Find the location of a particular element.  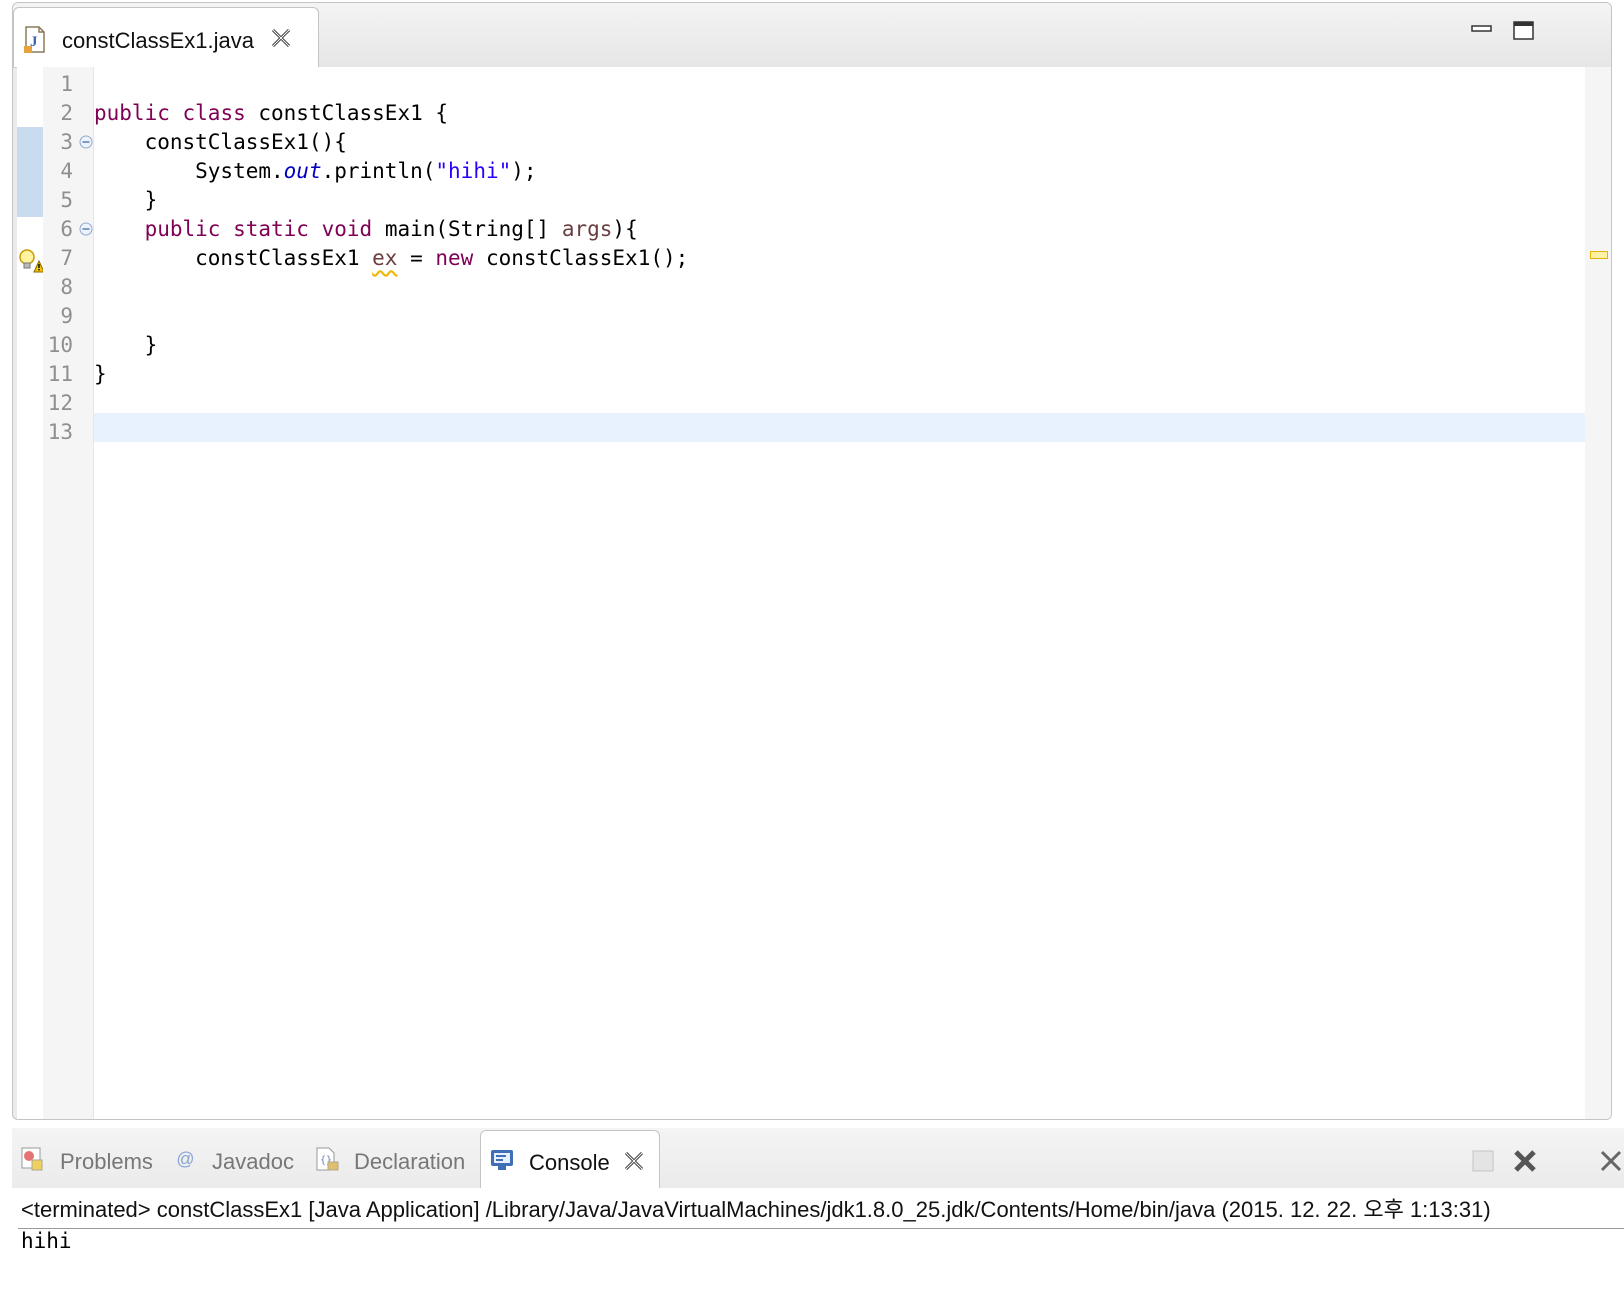

code-token: ){ is located at coordinates (625, 229).